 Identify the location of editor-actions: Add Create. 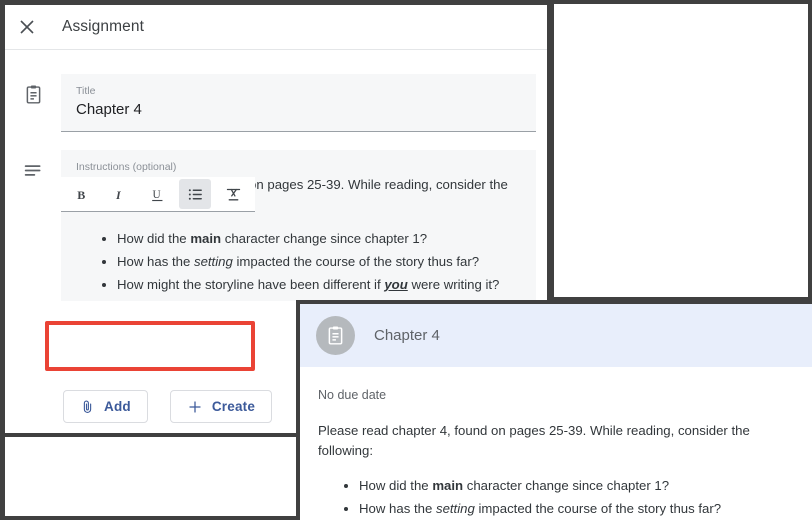
(168, 406).